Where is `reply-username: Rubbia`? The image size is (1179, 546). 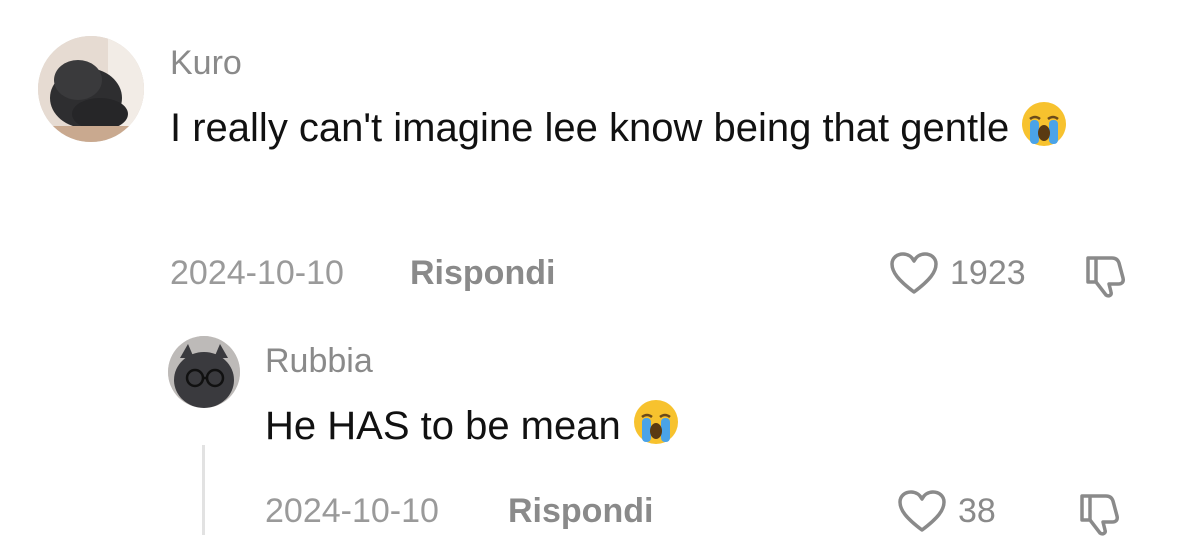
reply-username: Rubbia is located at coordinates (319, 361).